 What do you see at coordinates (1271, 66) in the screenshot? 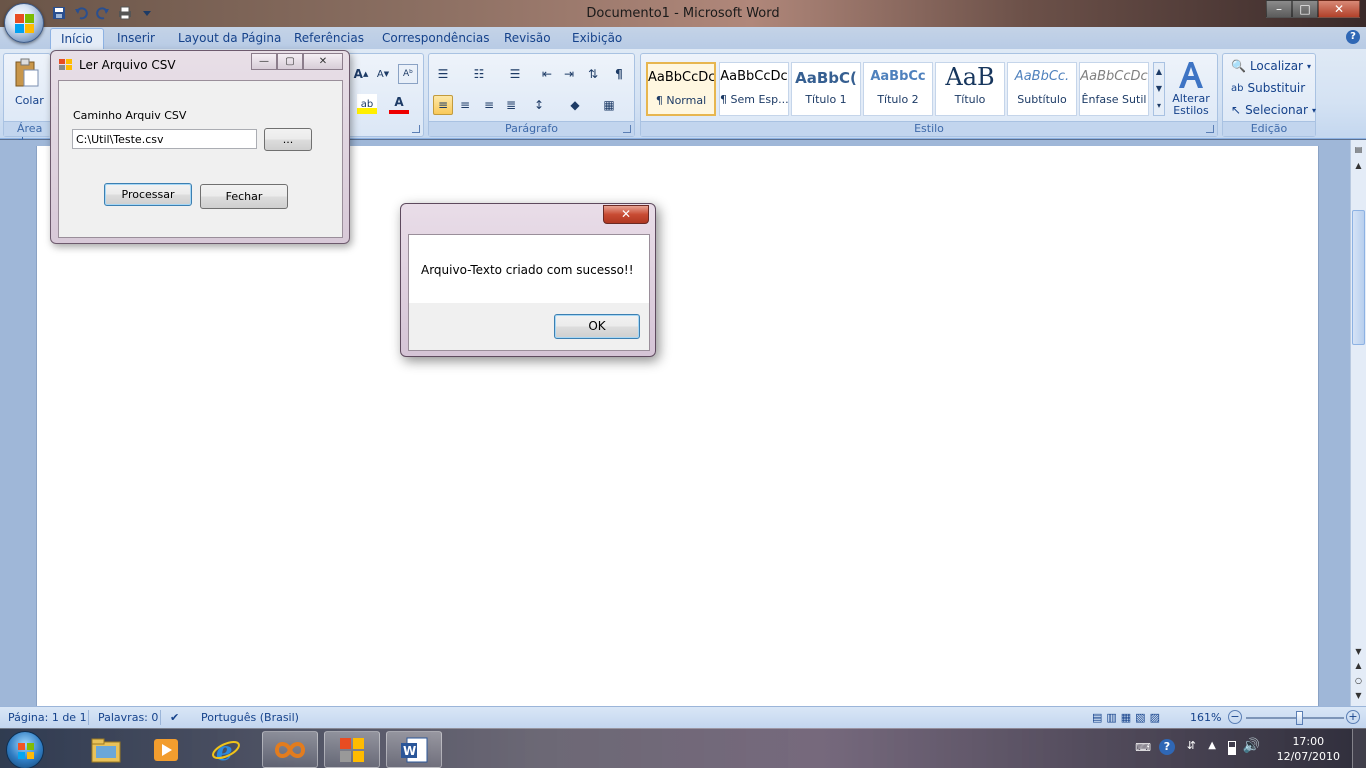
I see `find-button: 🔍 Localizar ▾` at bounding box center [1271, 66].